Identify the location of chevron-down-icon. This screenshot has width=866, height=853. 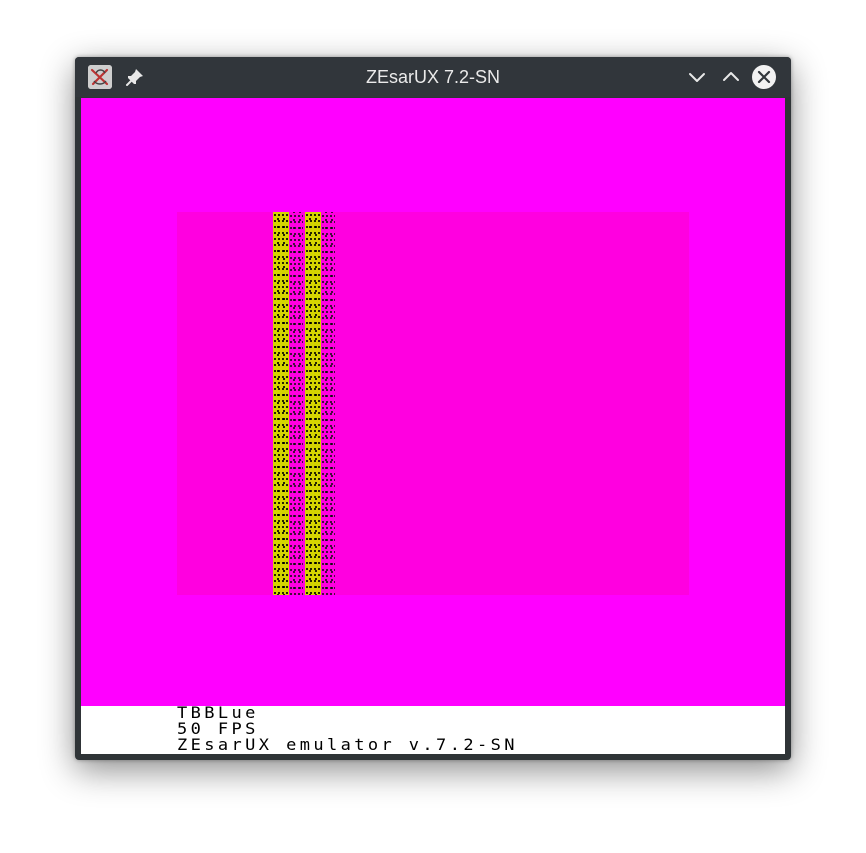
(697, 77).